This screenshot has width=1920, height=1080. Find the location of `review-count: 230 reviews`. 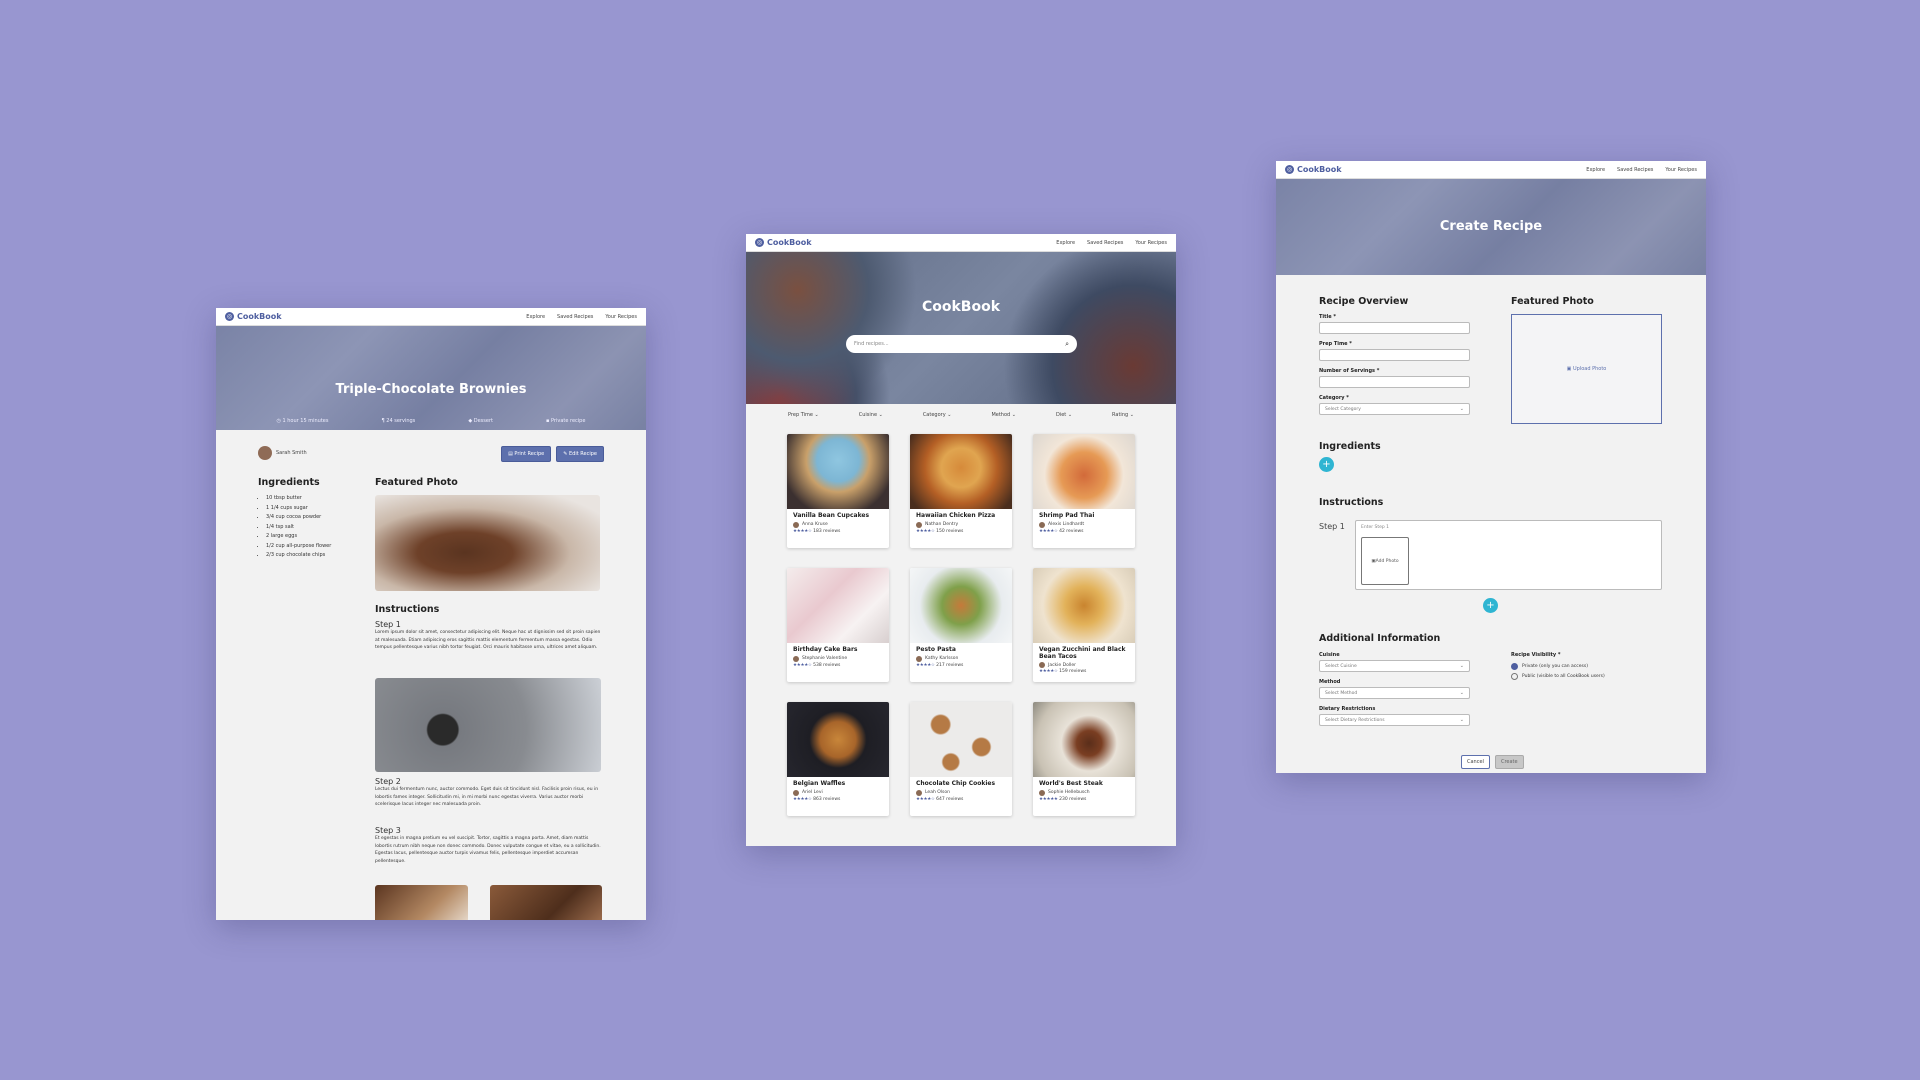

review-count: 230 reviews is located at coordinates (1073, 799).